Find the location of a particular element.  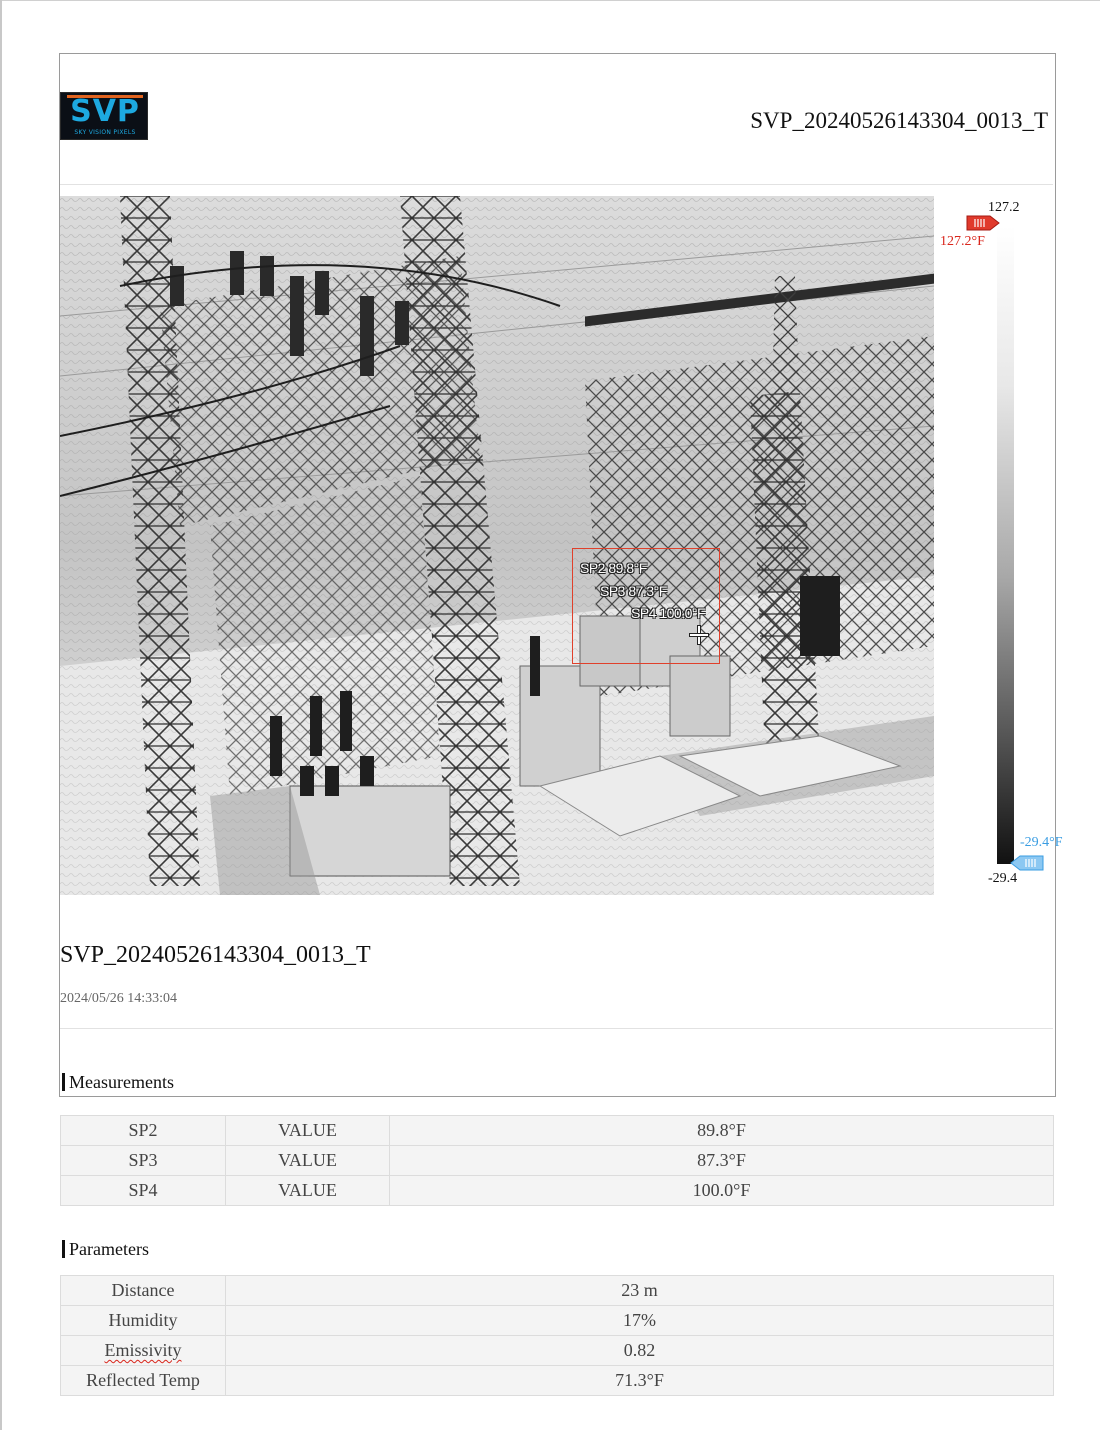

min-temp-marker-icon is located at coordinates (1027, 863).